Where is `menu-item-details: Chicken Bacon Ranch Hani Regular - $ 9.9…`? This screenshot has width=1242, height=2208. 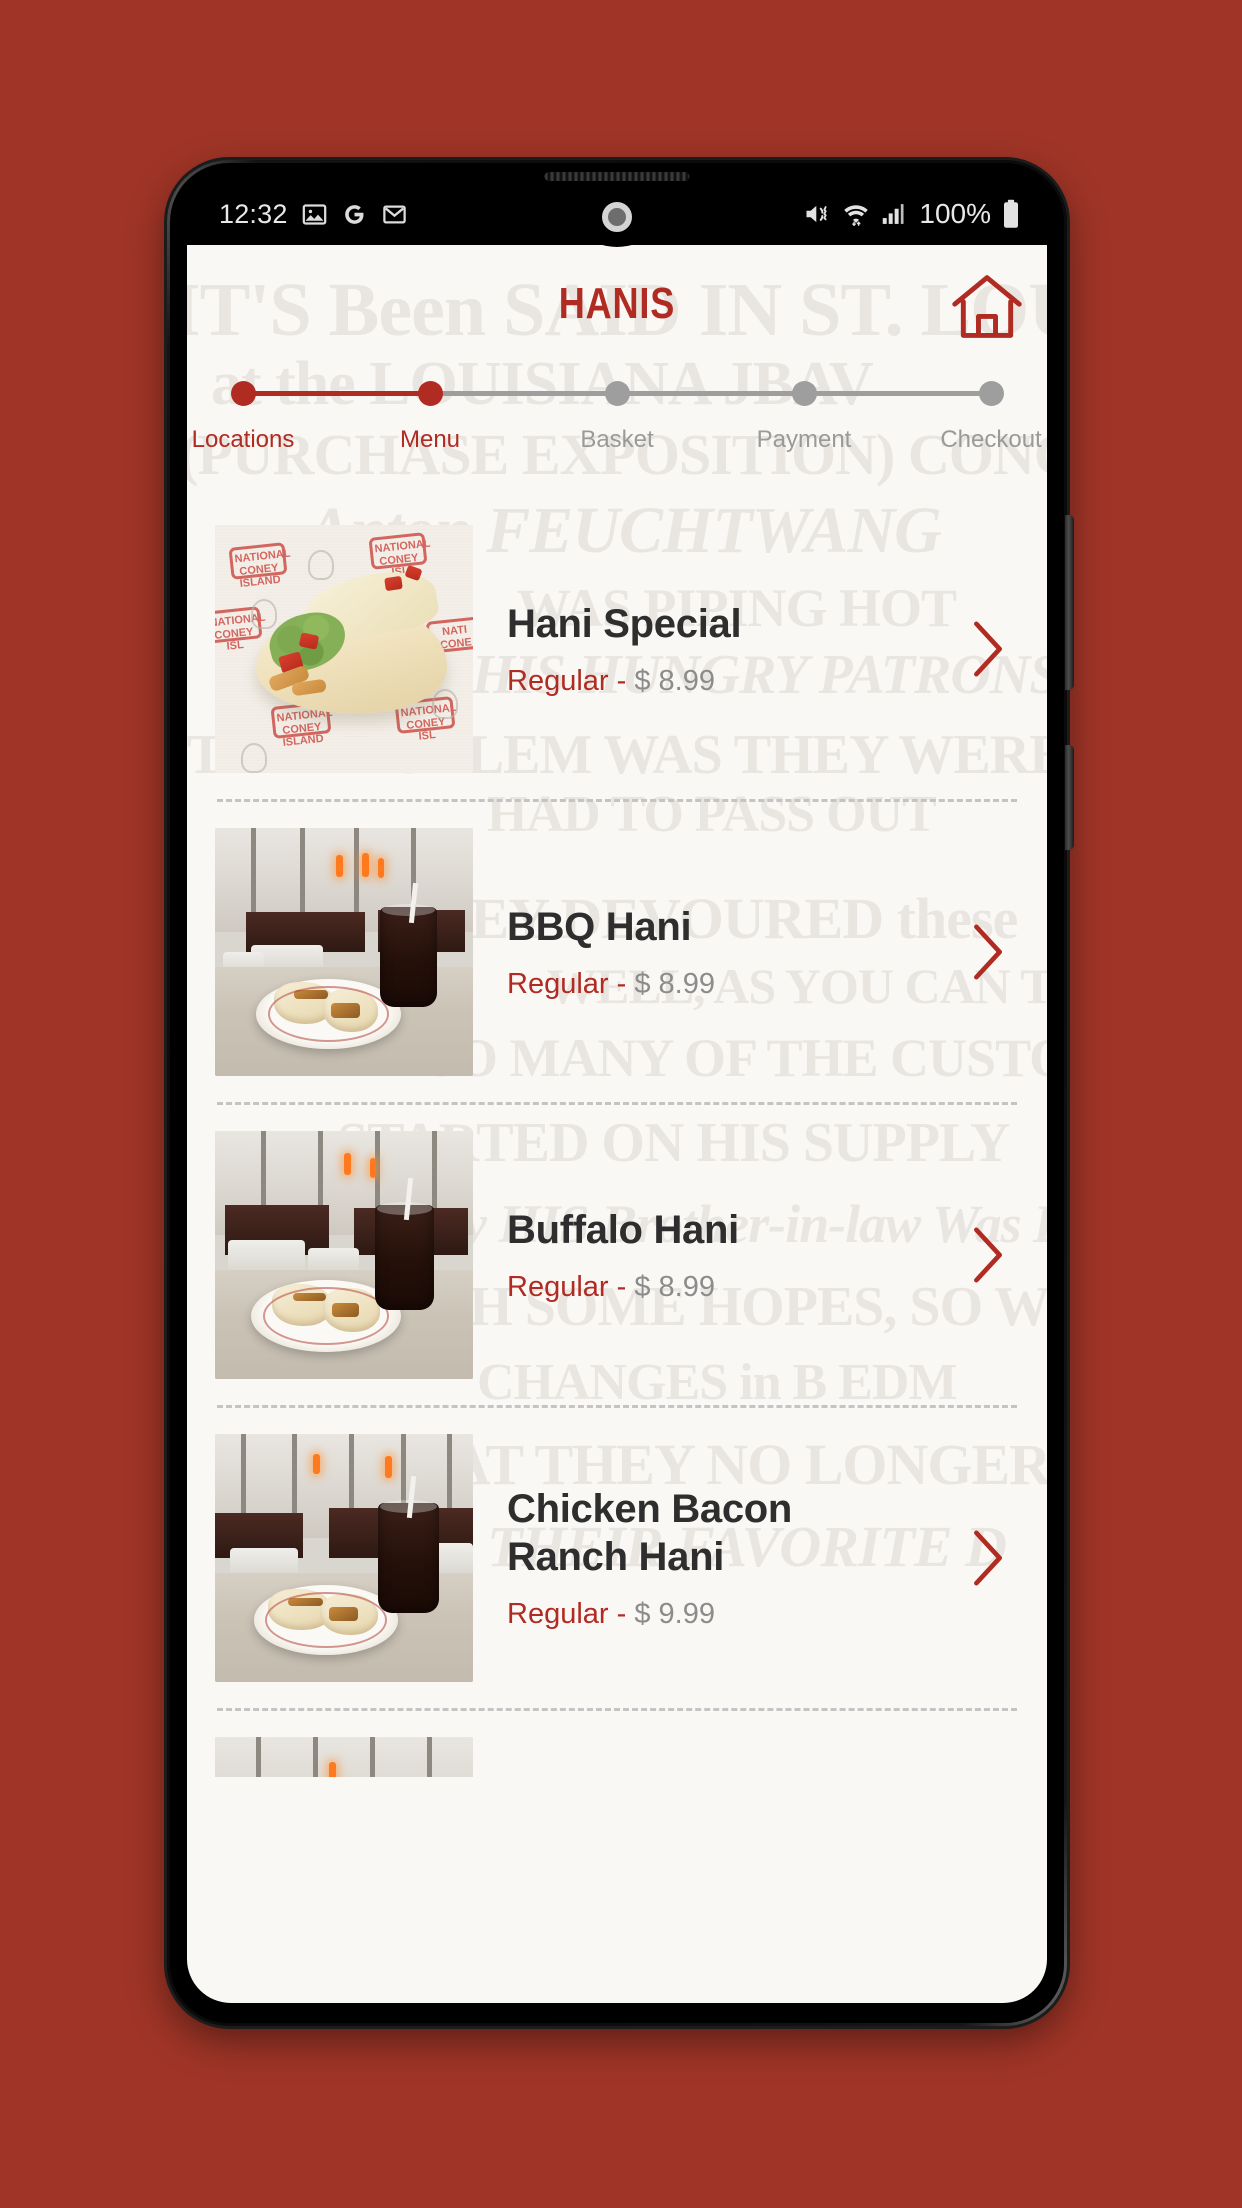
menu-item-details: Chicken Bacon Ranch Hani Regular - $ 9.9… is located at coordinates (716, 1558).